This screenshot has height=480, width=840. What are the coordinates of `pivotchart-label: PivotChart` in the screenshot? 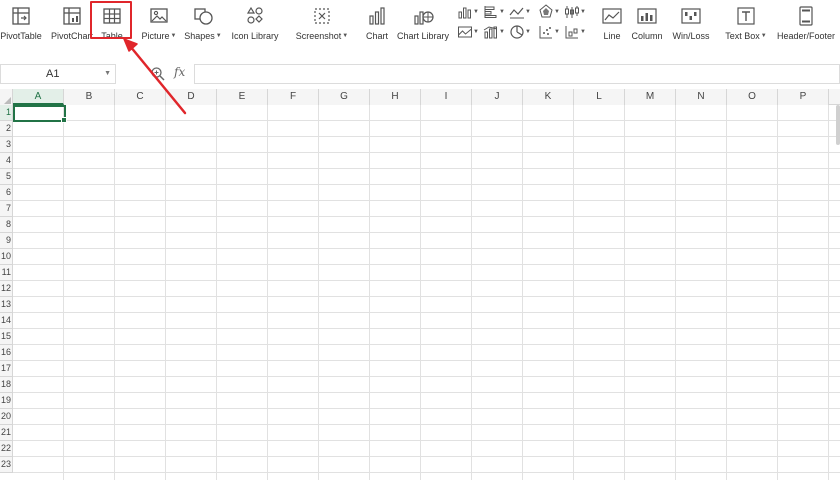 It's located at (72, 36).